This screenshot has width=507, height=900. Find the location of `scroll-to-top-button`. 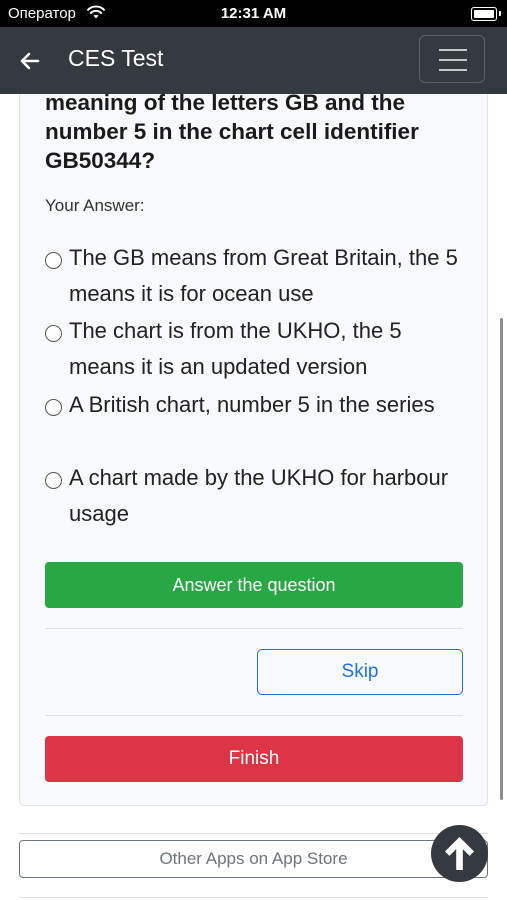

scroll-to-top-button is located at coordinates (459, 853).